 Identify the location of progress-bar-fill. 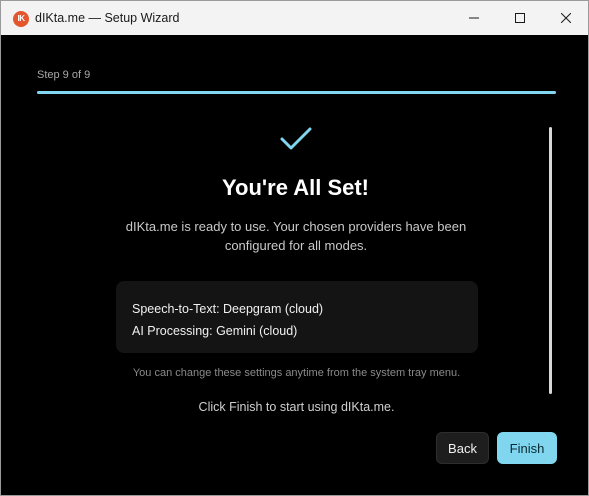
(296, 92).